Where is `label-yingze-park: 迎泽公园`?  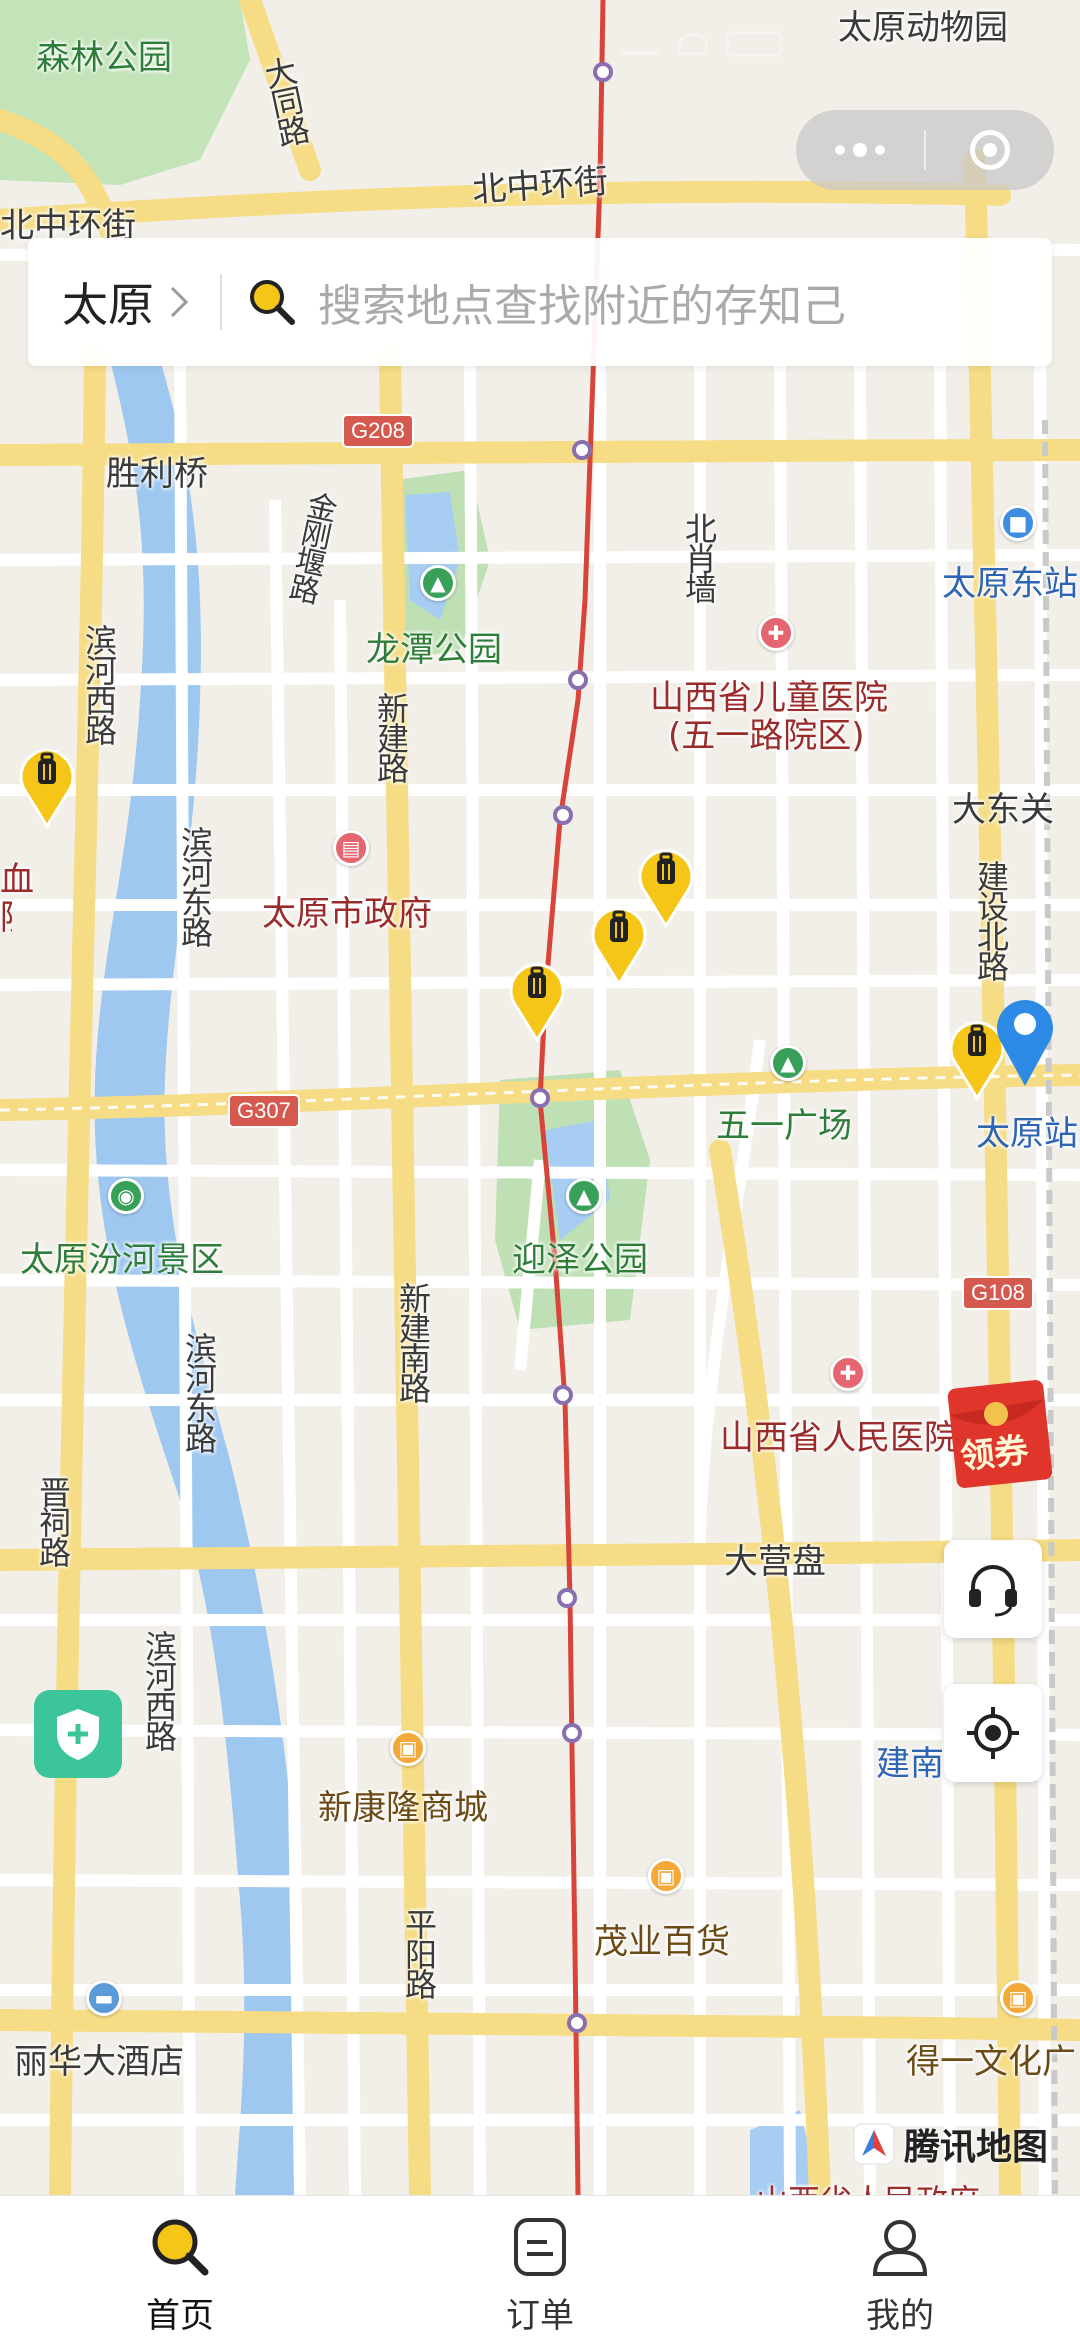
label-yingze-park: 迎泽公园 is located at coordinates (580, 1260).